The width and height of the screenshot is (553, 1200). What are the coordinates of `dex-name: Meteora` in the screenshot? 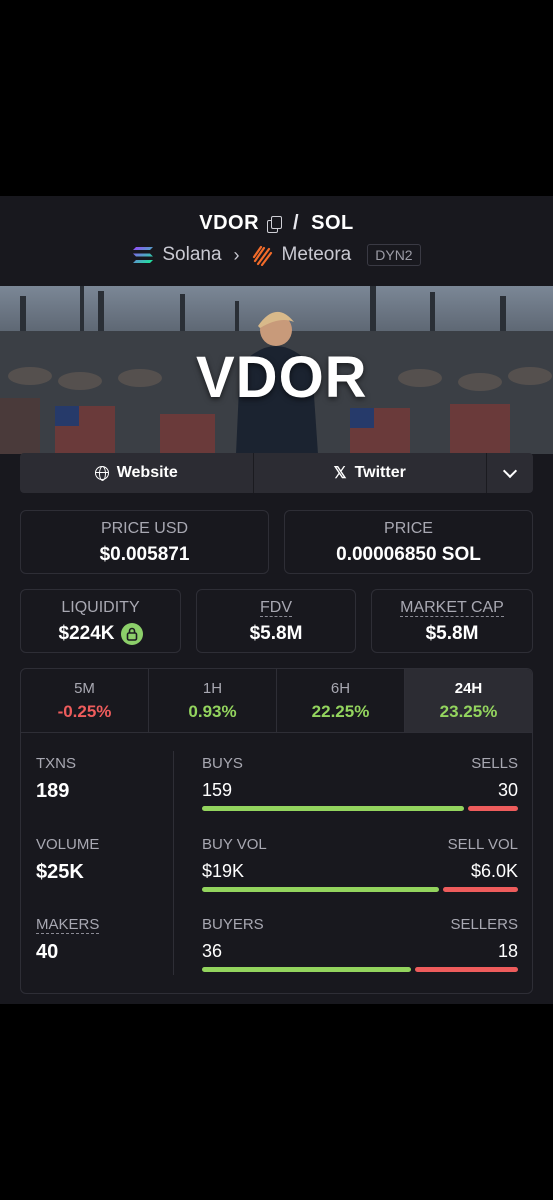 It's located at (317, 255).